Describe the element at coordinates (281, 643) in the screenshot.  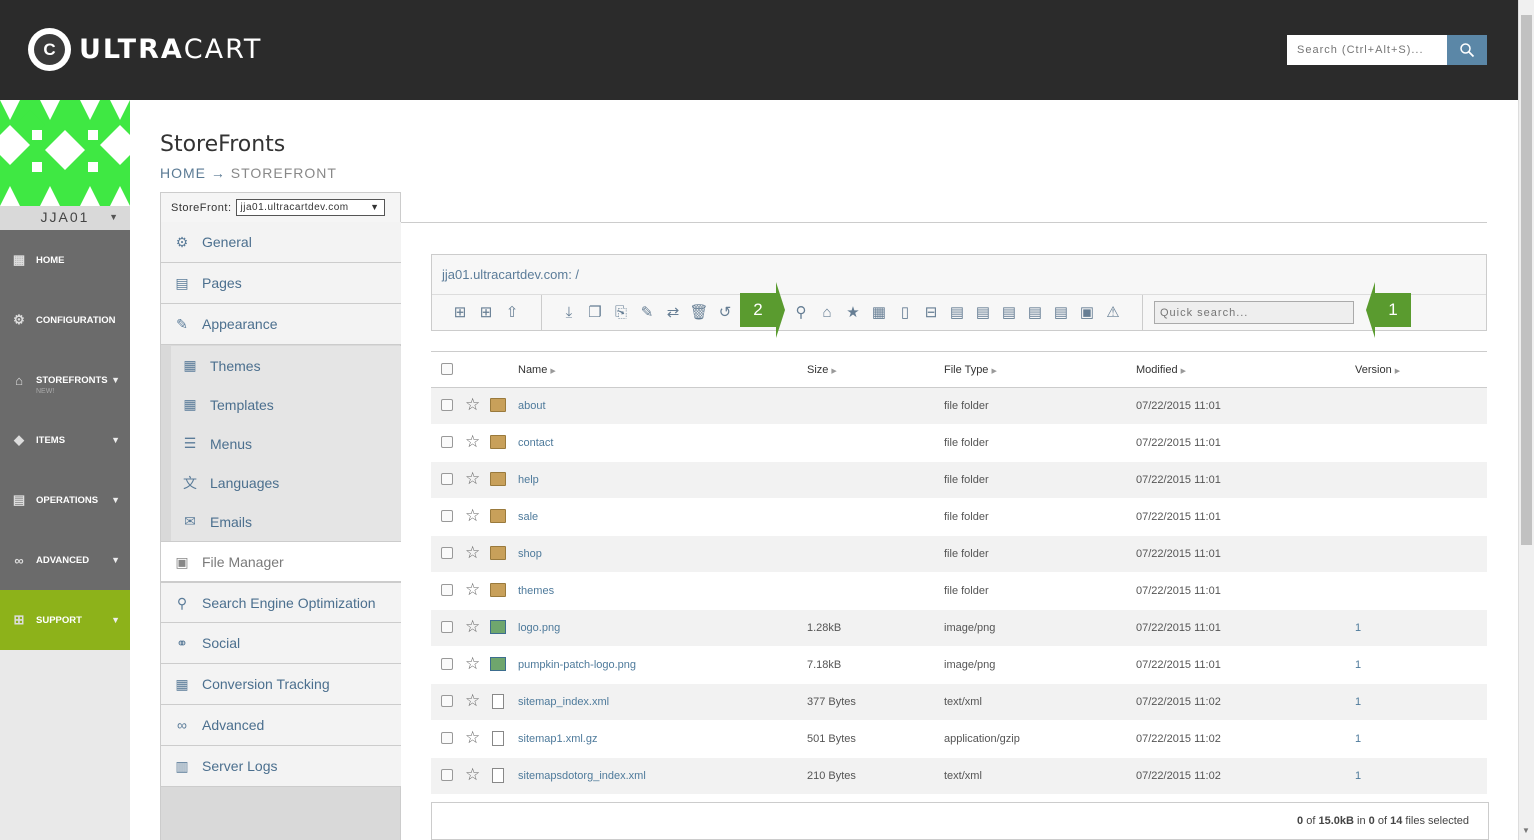
I see `submenu-social: ⚭ Social` at that location.